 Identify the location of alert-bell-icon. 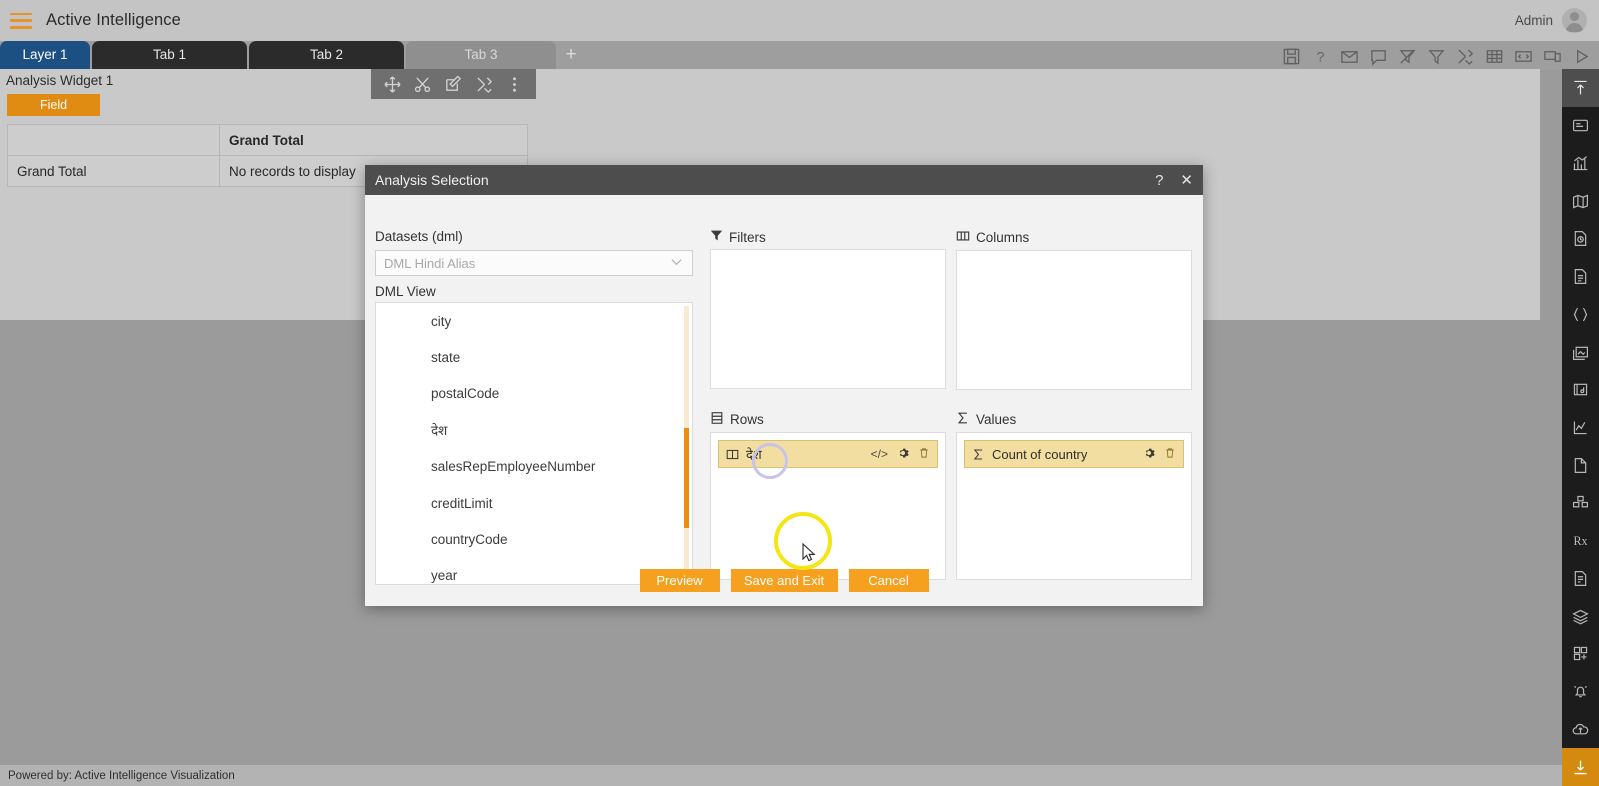
(1580, 692).